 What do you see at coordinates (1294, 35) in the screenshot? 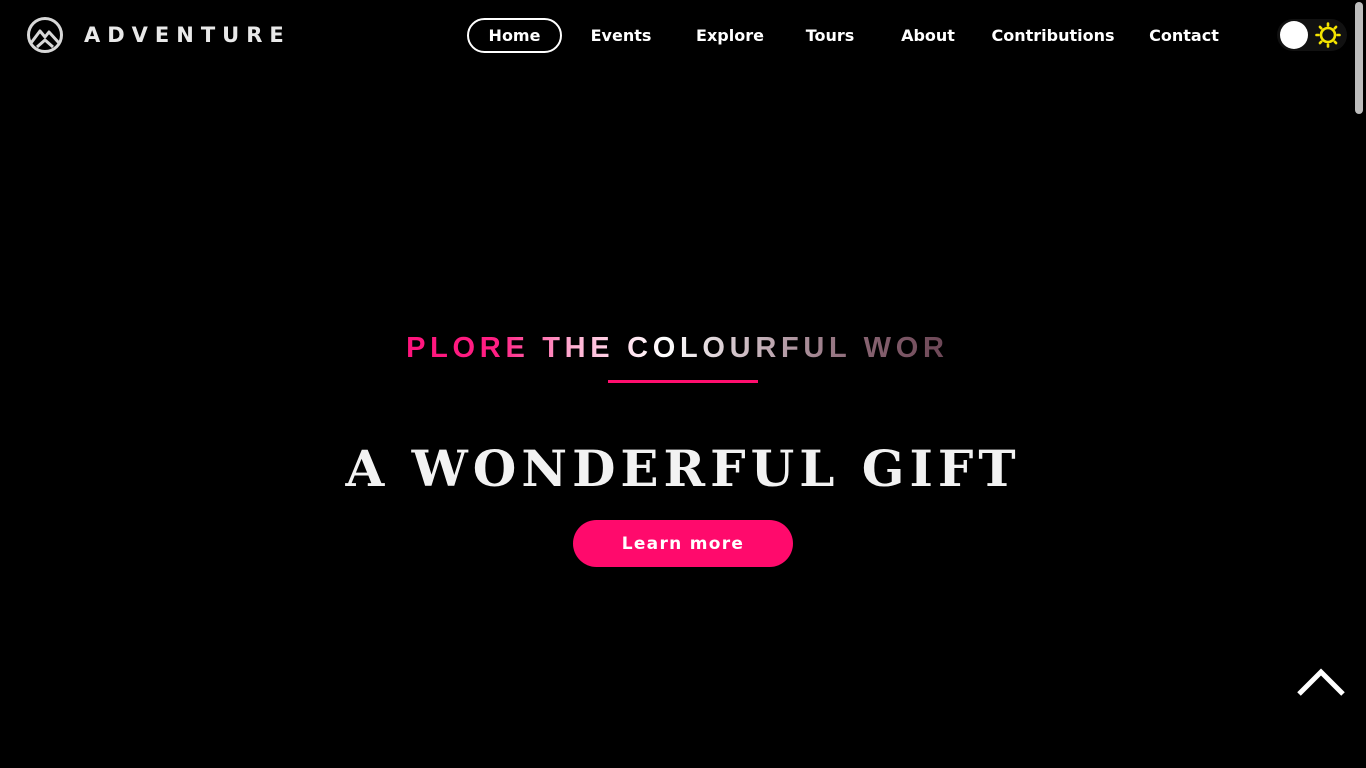
I see `toggle-knob` at bounding box center [1294, 35].